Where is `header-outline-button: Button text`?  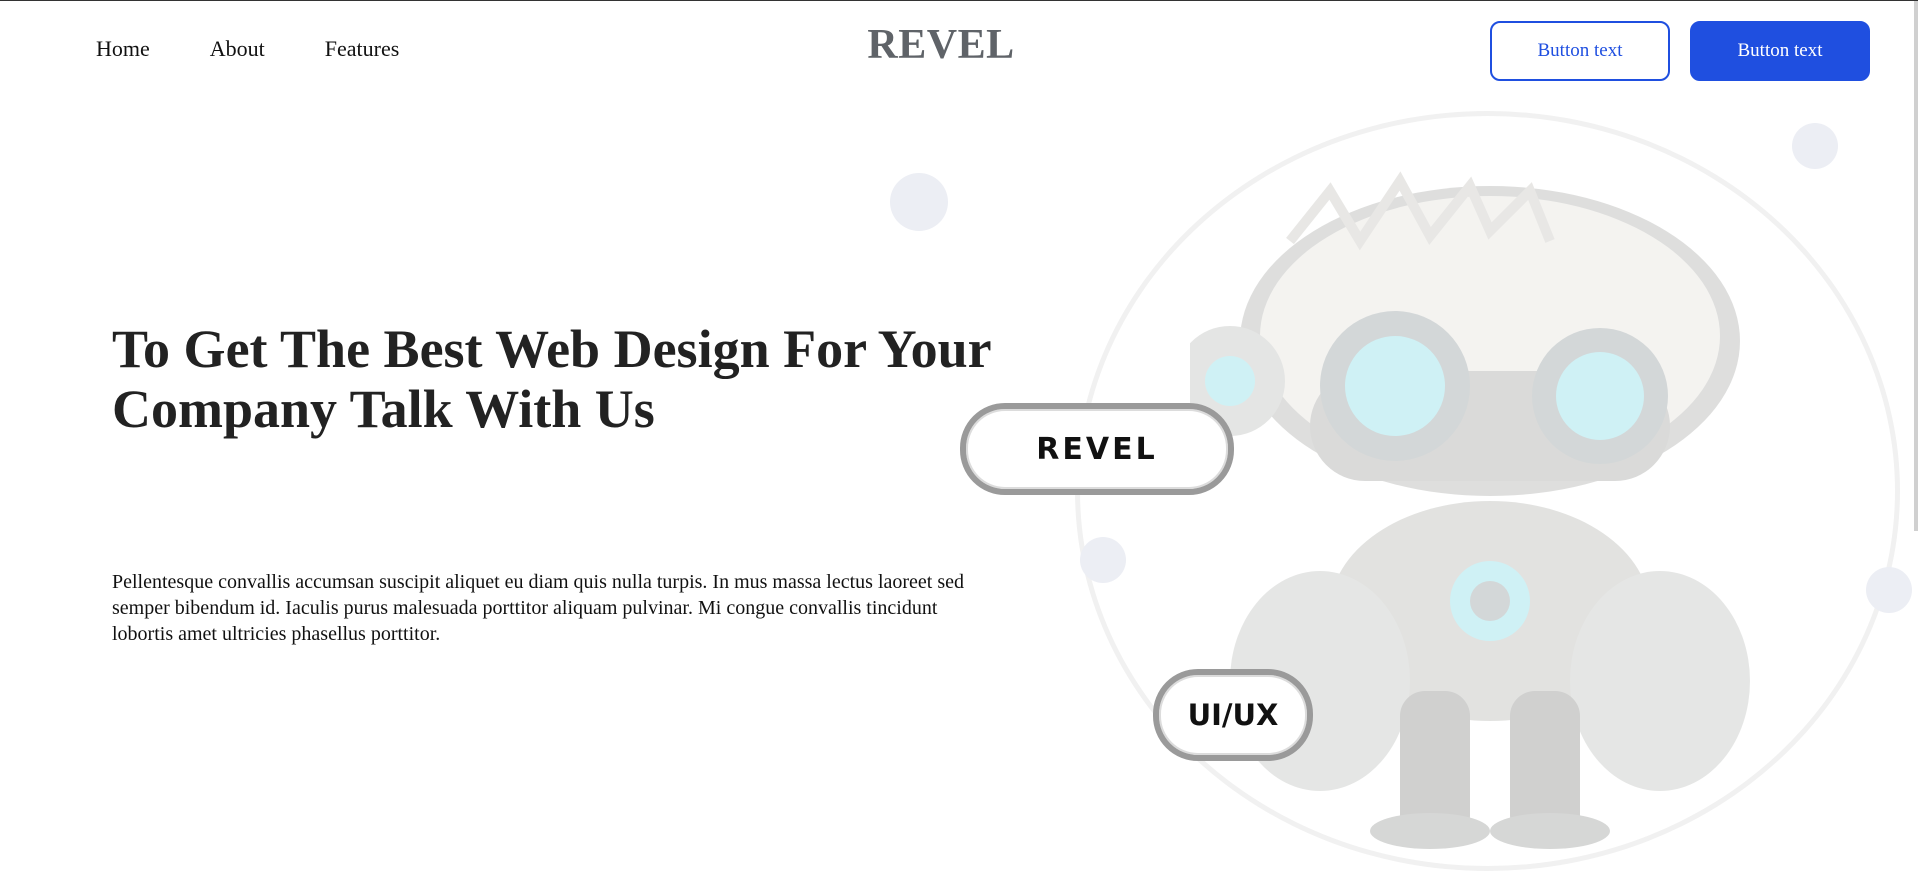 header-outline-button: Button text is located at coordinates (1580, 51).